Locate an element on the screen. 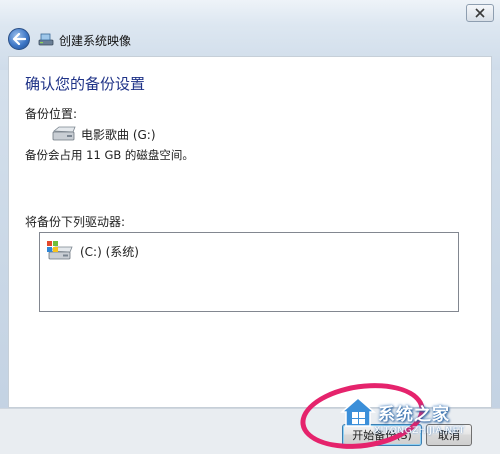 The width and height of the screenshot is (500, 454). backup-drives-label: 将备份下列驱动器: is located at coordinates (75, 222).